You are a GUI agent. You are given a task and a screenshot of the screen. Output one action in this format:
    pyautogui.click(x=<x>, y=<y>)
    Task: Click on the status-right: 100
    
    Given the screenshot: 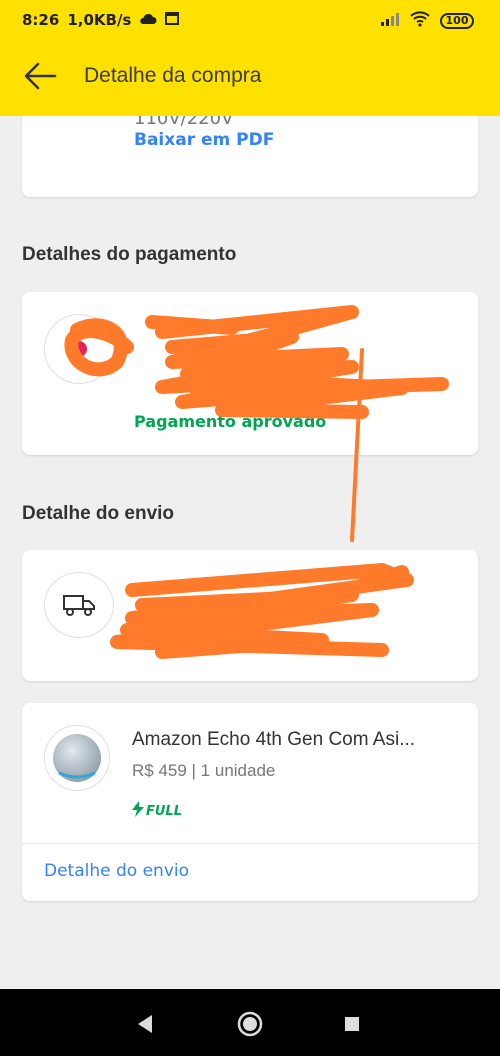 What is the action you would take?
    pyautogui.click(x=427, y=21)
    